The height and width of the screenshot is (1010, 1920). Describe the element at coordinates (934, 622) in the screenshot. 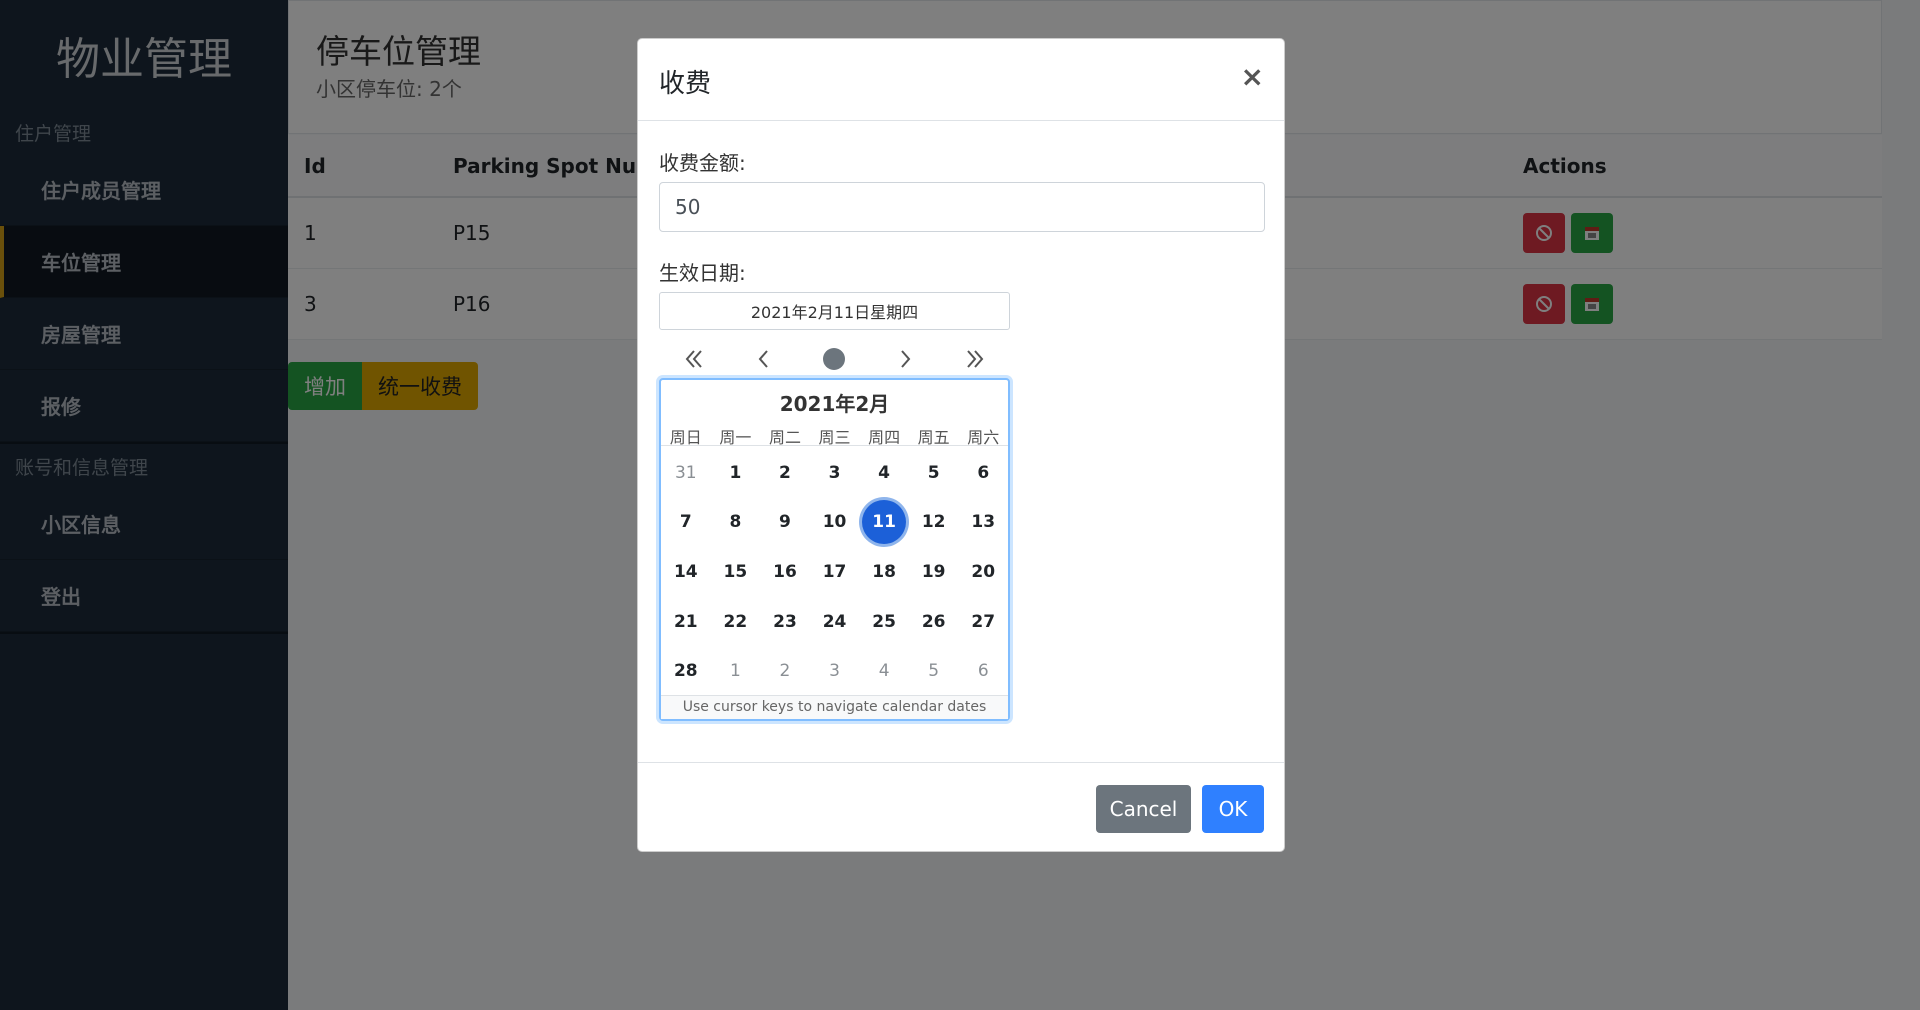

I see `calendar-day: 26` at that location.